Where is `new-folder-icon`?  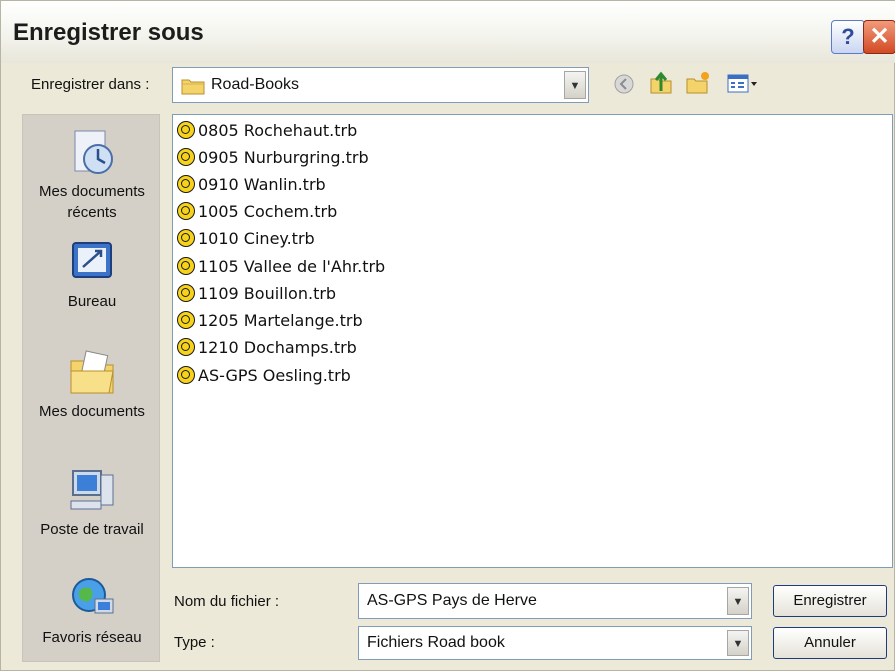
new-folder-icon is located at coordinates (698, 83).